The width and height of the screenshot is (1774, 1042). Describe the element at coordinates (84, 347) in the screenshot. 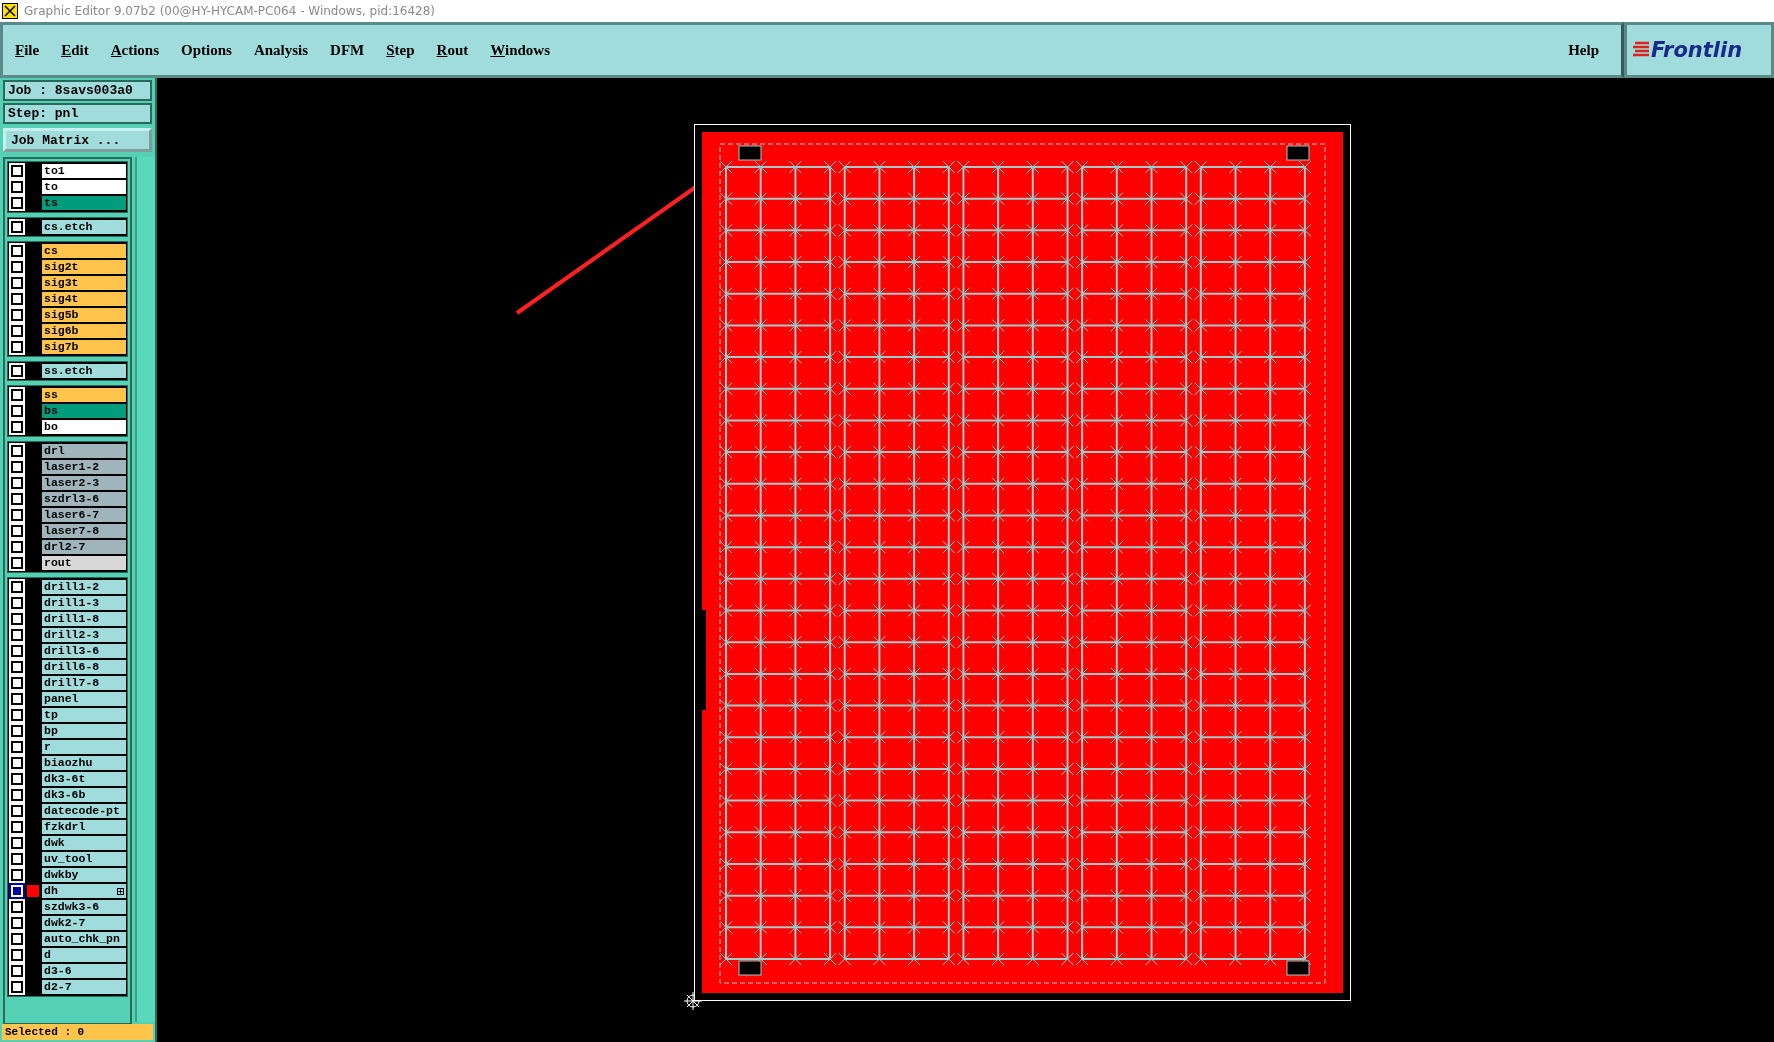

I see `layer-name: sig7b` at that location.